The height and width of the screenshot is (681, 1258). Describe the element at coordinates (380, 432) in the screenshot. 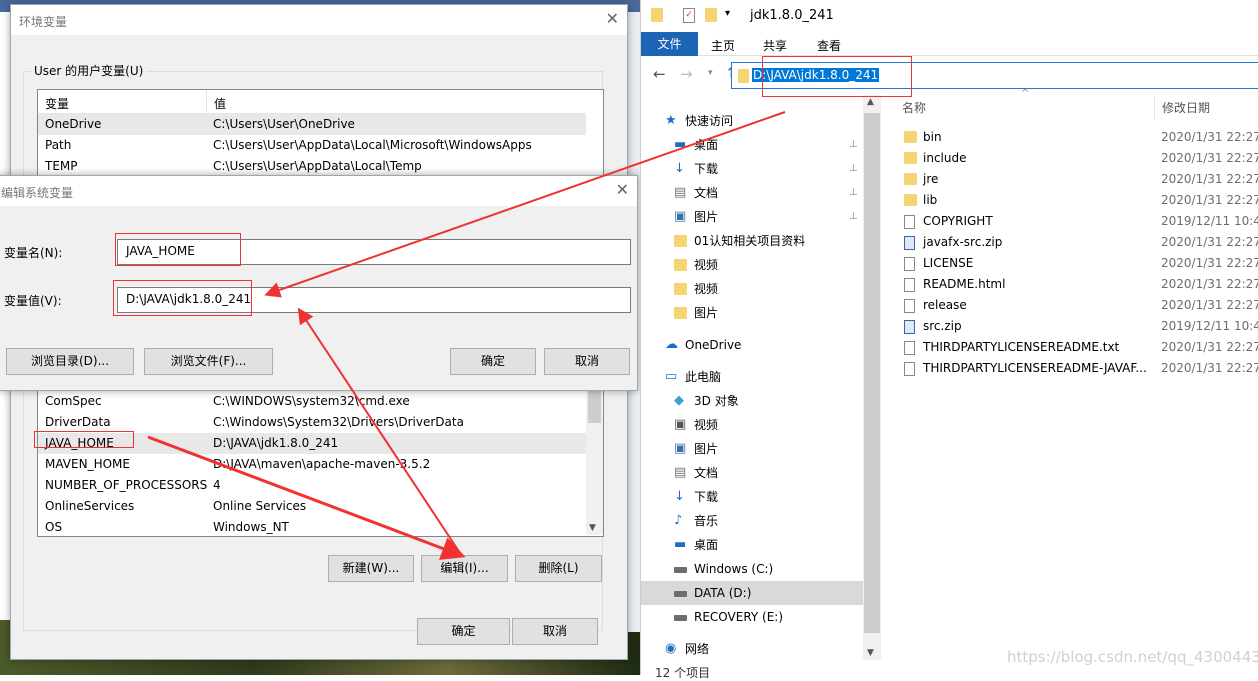

I see `arrow-edit-to-value` at that location.